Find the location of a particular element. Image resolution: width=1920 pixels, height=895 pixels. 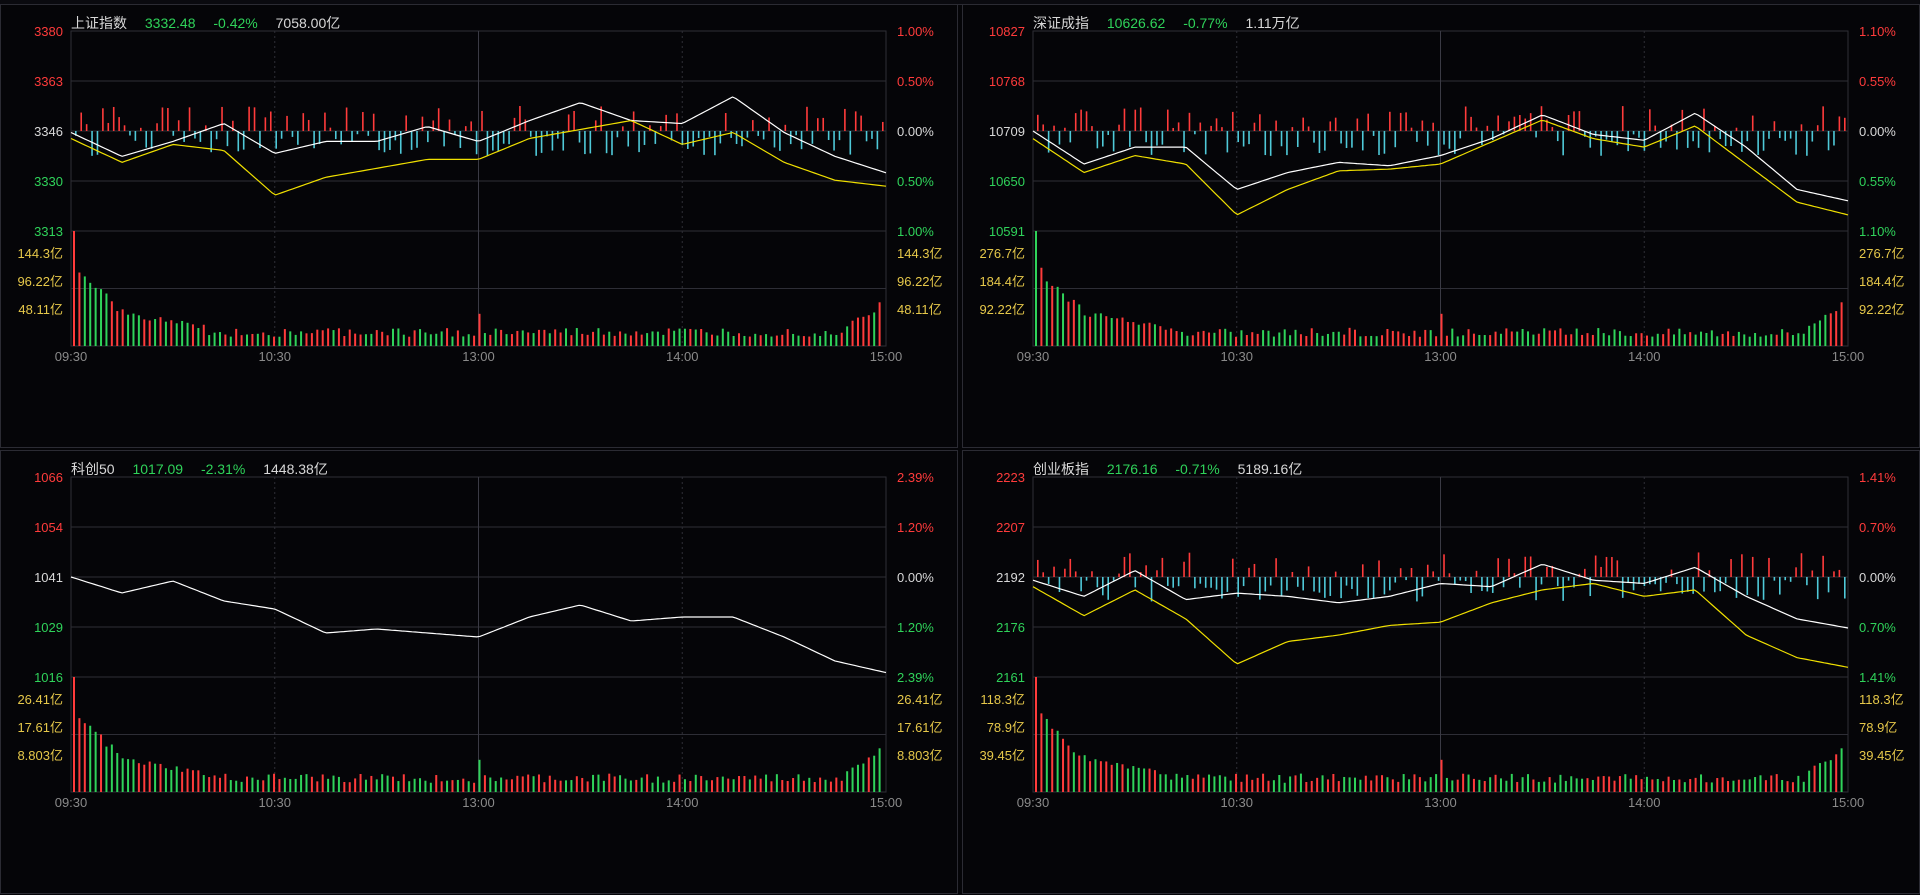

time-tick-label: 14:00 is located at coordinates (1644, 802).